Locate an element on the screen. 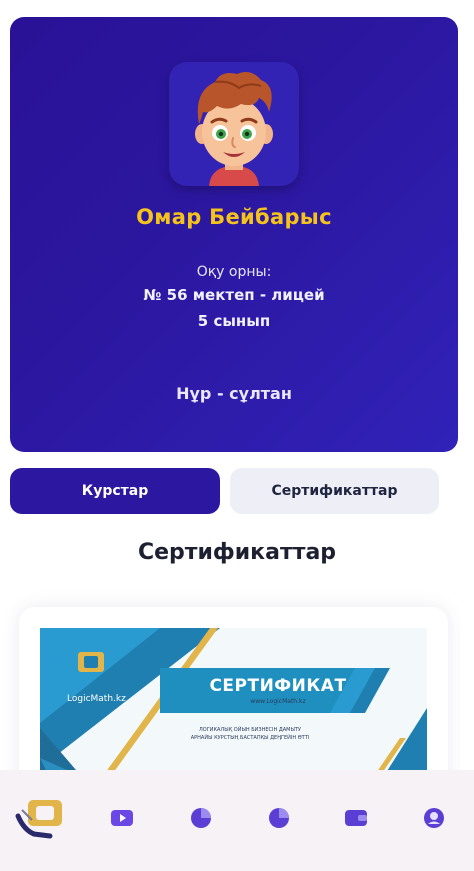 The width and height of the screenshot is (474, 871). pie-chart-icon is located at coordinates (201, 818).